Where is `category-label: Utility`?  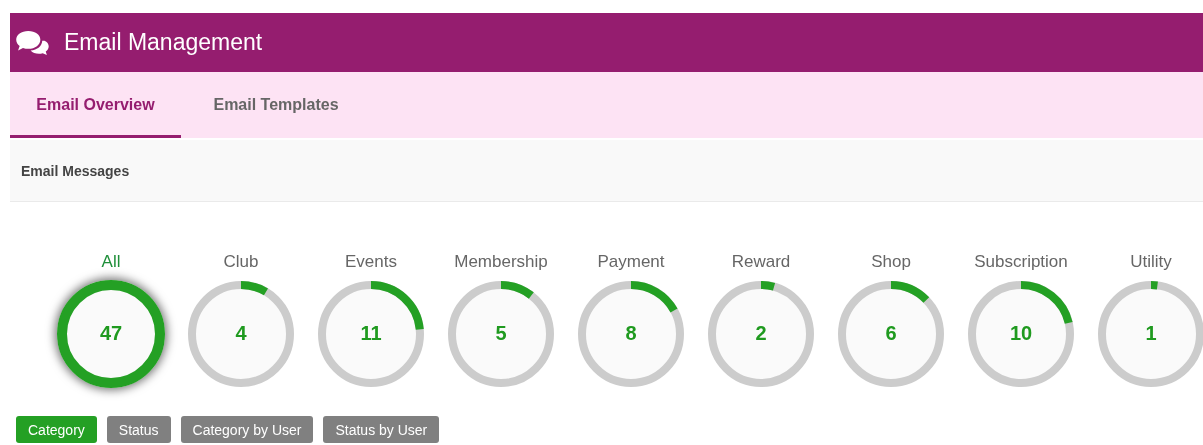 category-label: Utility is located at coordinates (1151, 262).